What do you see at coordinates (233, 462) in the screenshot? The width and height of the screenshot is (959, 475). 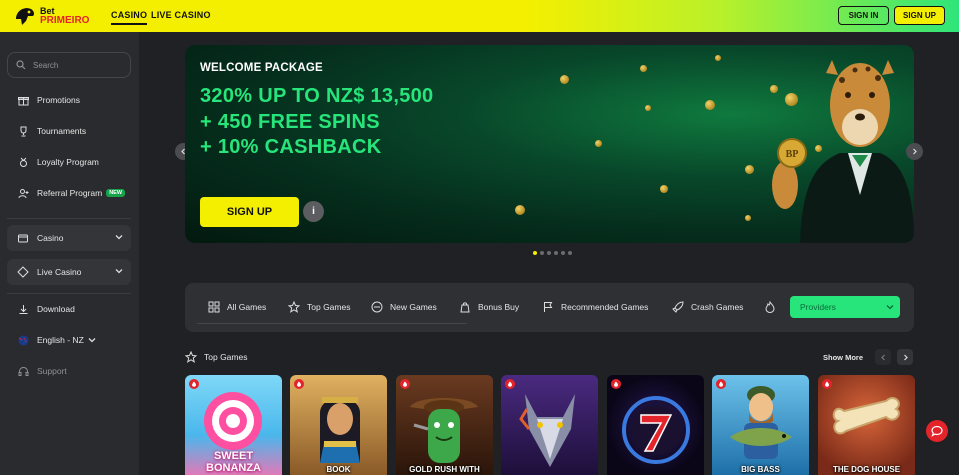 I see `game-title: SWEET BONANZA` at bounding box center [233, 462].